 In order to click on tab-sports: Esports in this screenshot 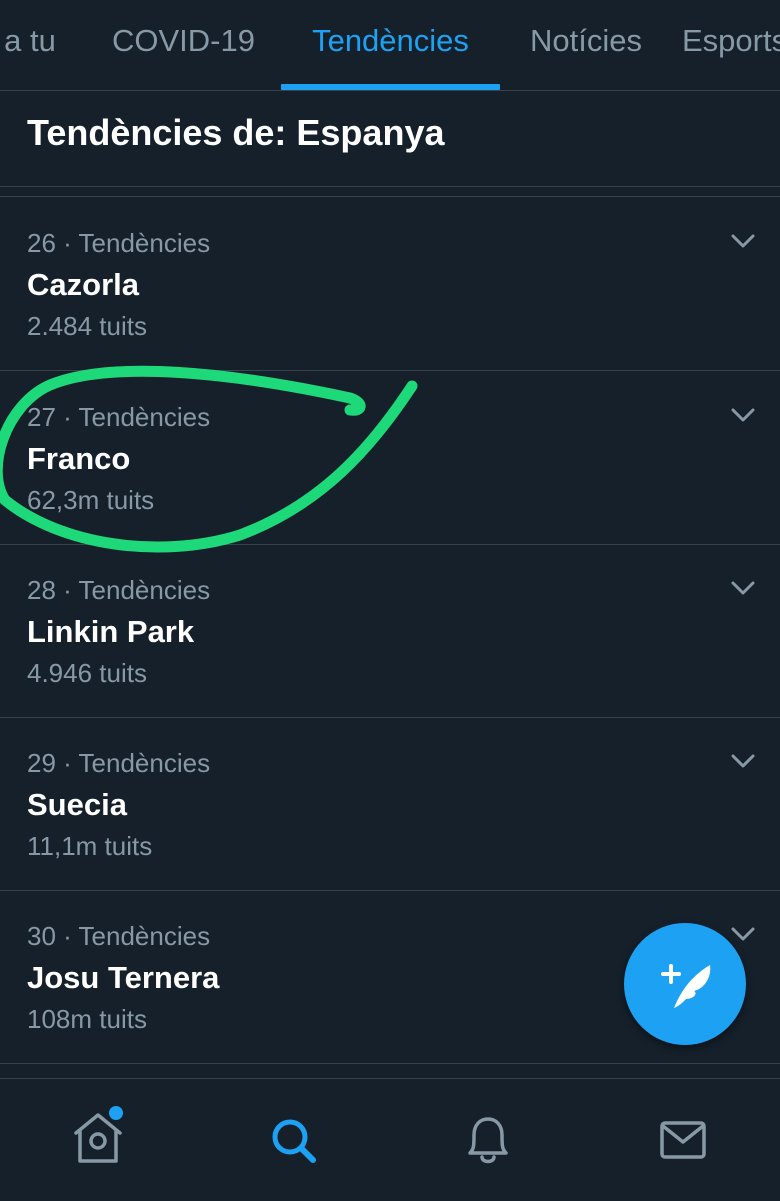, I will do `click(731, 45)`.